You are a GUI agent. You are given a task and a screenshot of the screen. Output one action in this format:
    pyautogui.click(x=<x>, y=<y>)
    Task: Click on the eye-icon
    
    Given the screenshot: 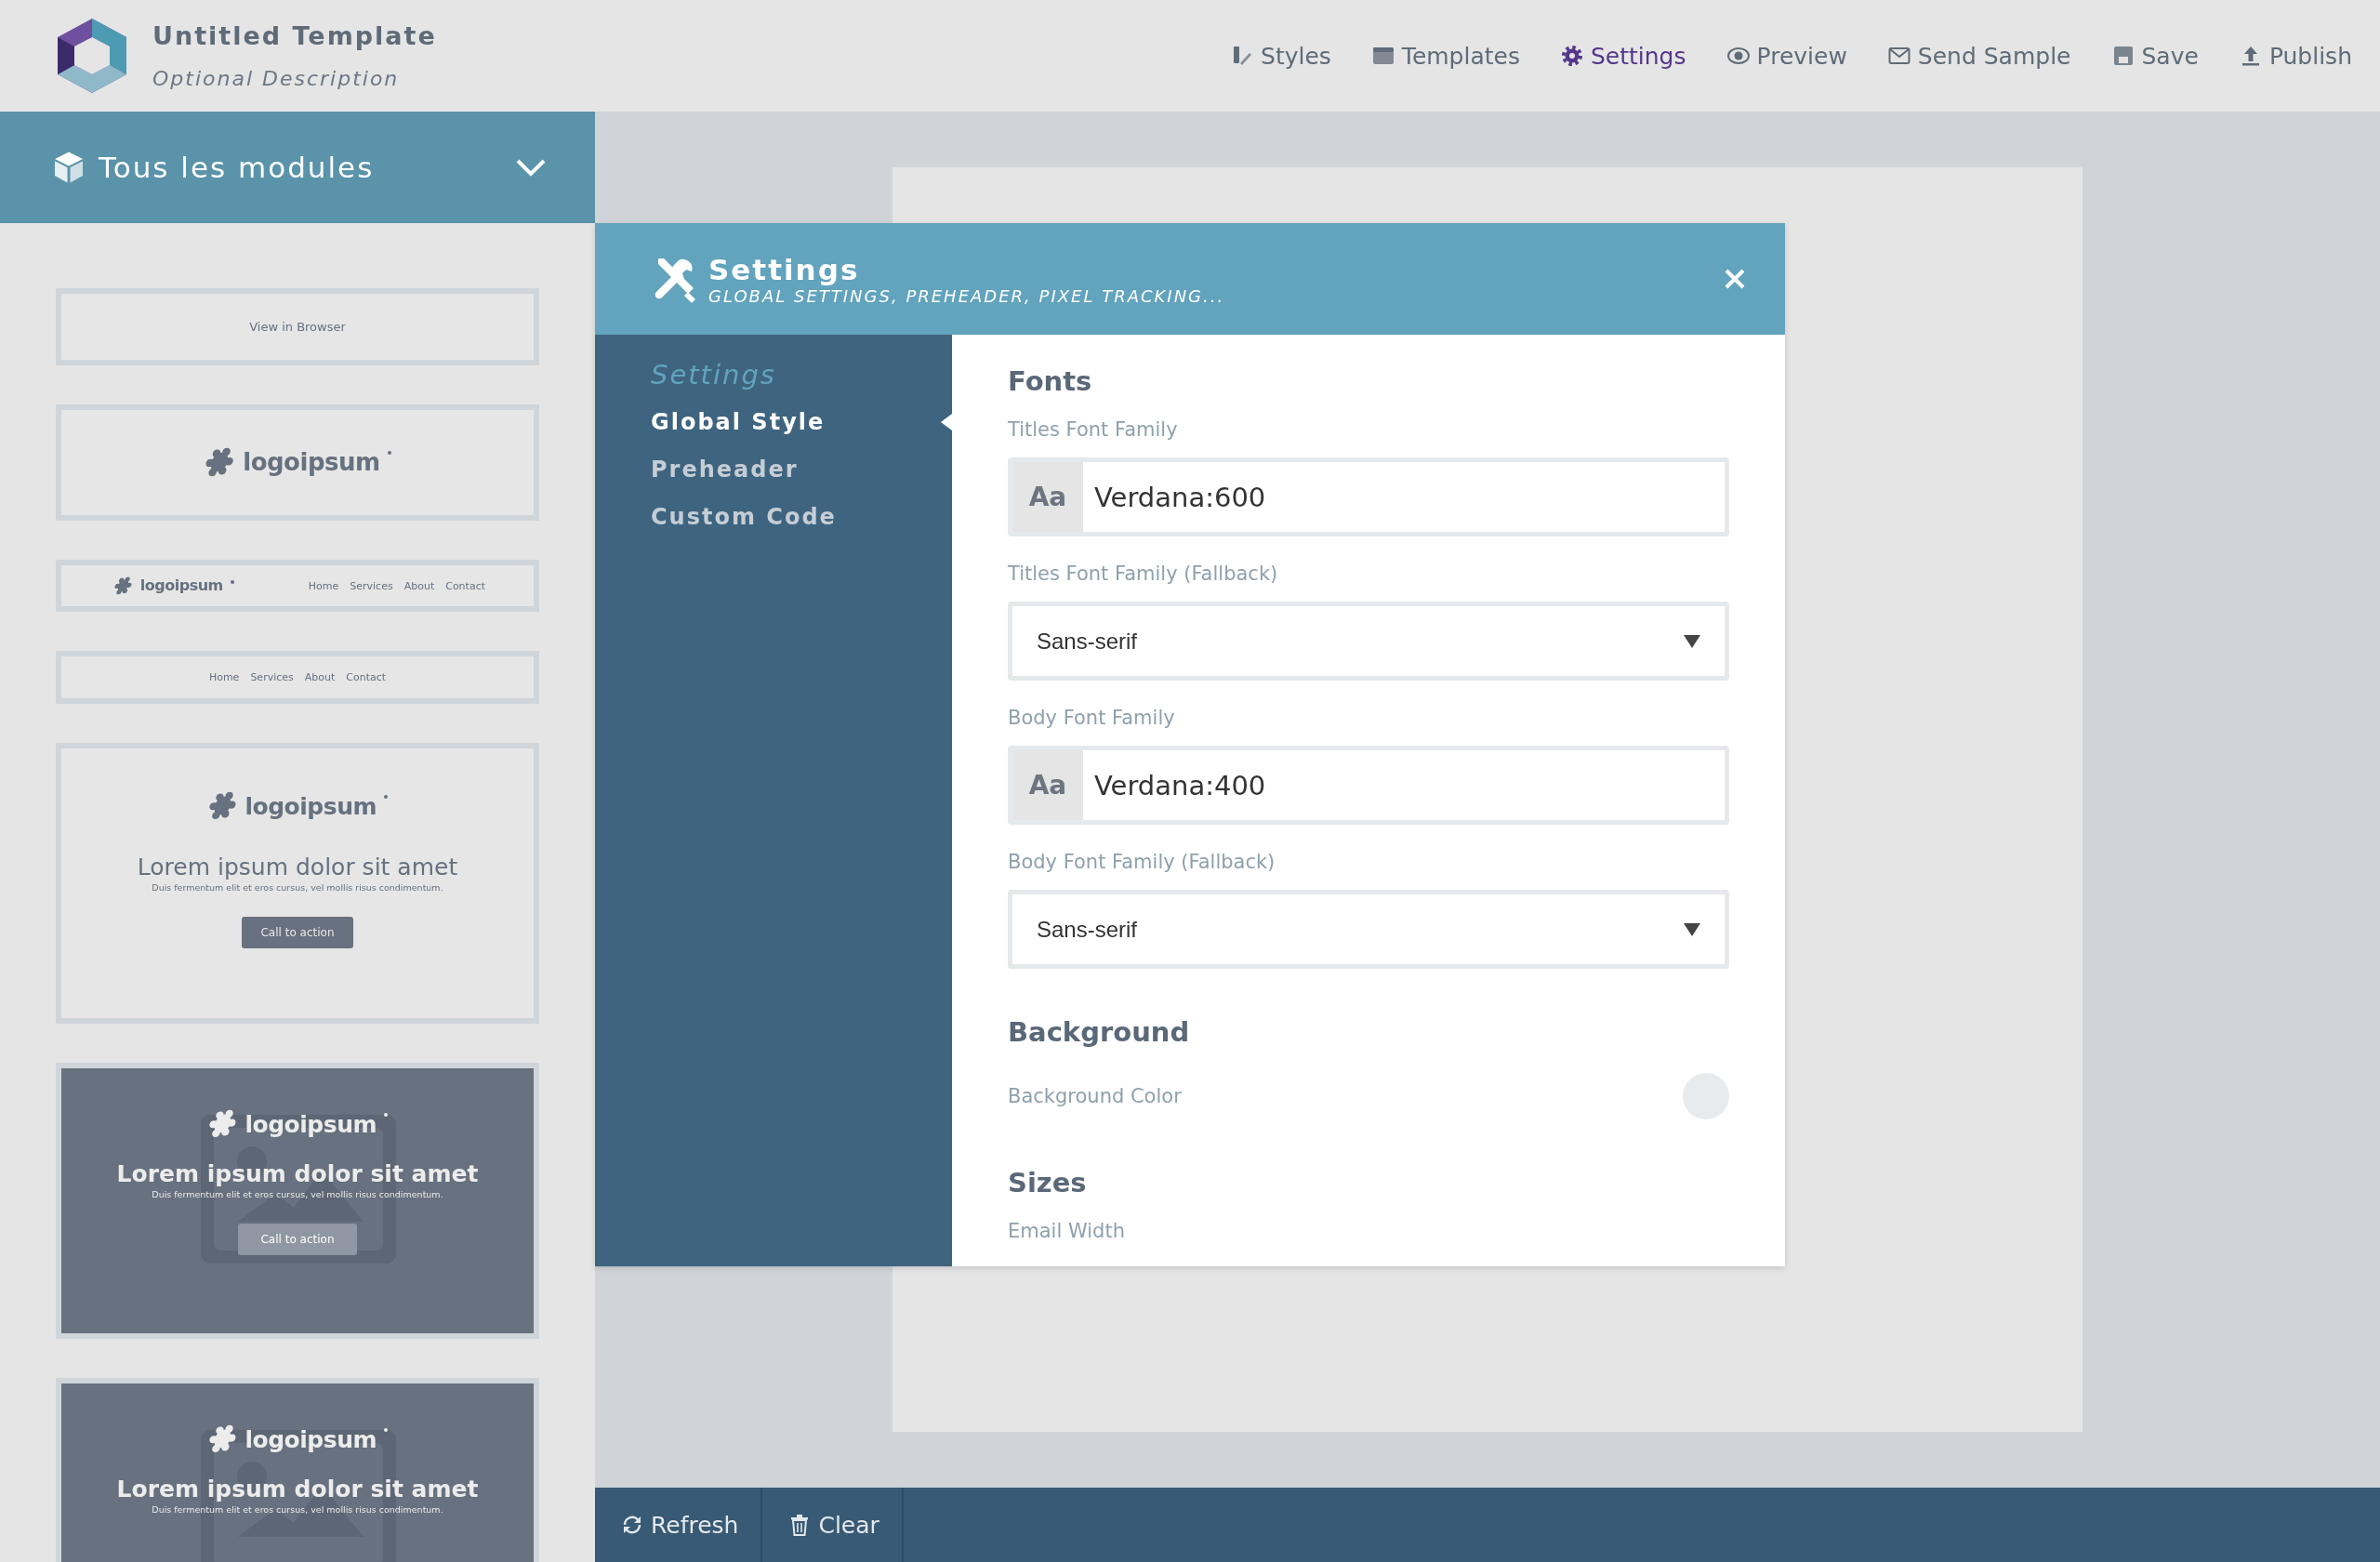 What is the action you would take?
    pyautogui.click(x=1738, y=56)
    